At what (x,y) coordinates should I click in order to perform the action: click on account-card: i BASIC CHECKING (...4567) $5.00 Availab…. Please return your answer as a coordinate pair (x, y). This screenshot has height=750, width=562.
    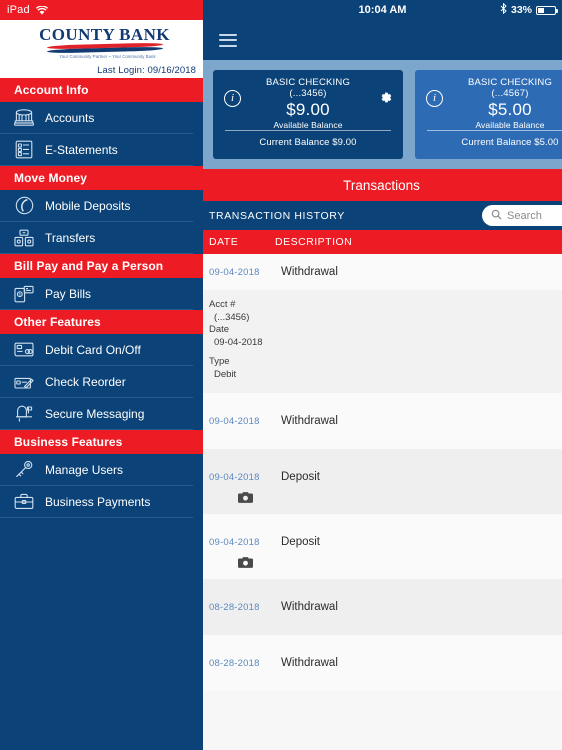
    Looking at the image, I should click on (488, 114).